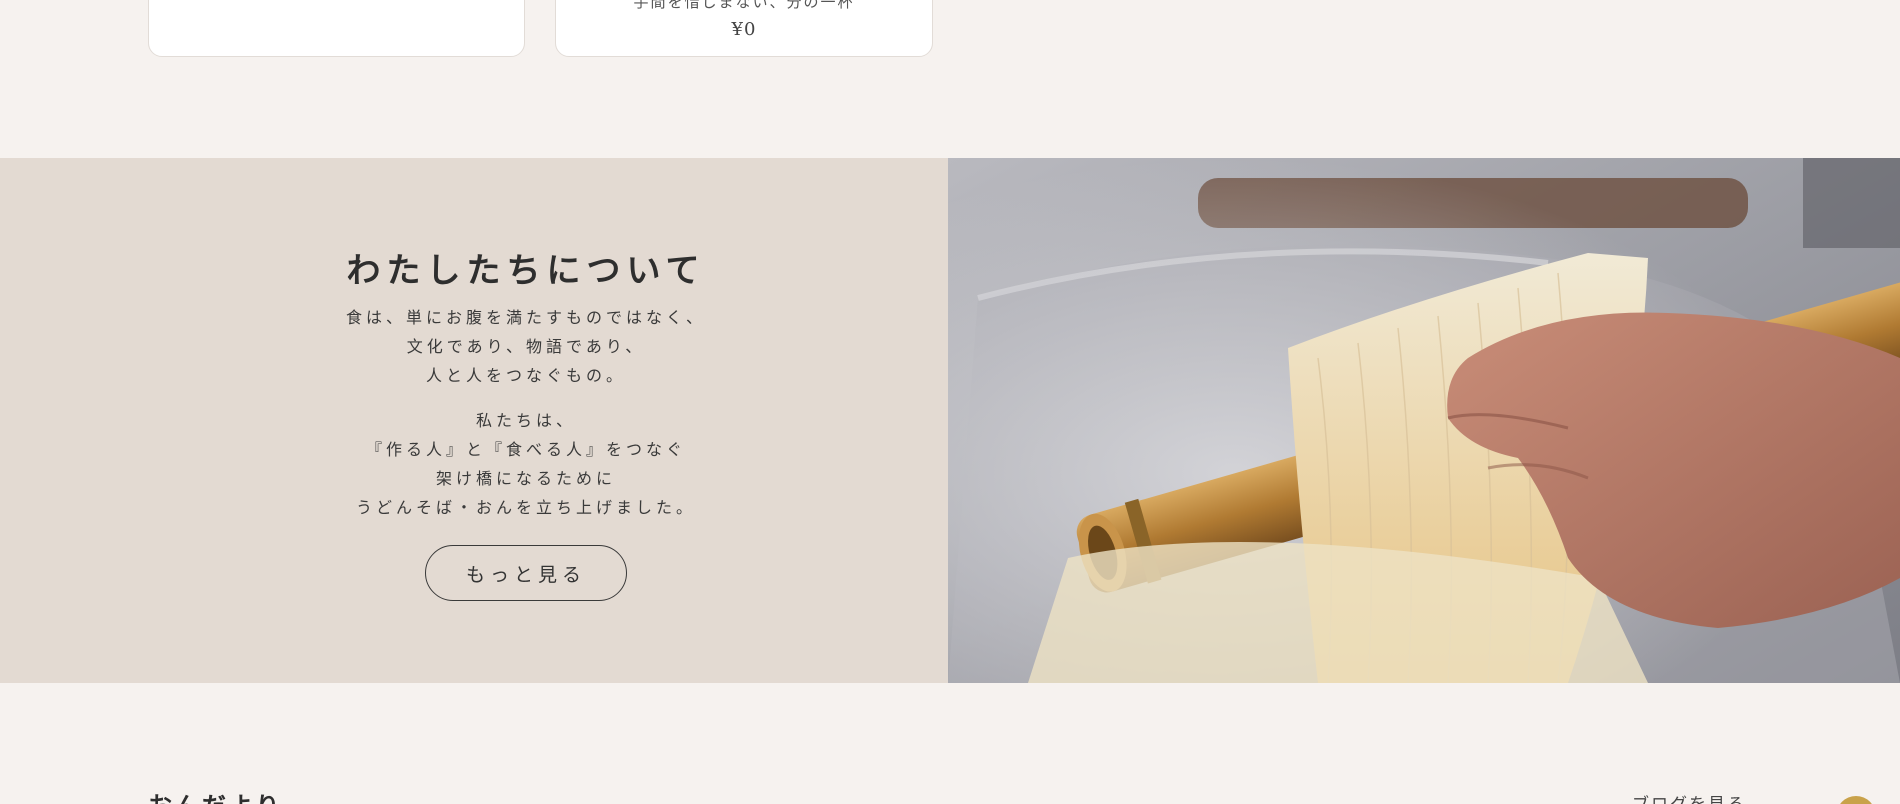 The image size is (1900, 804). Describe the element at coordinates (1689, 797) in the screenshot. I see `view-blog-link: ブログを見る` at that location.